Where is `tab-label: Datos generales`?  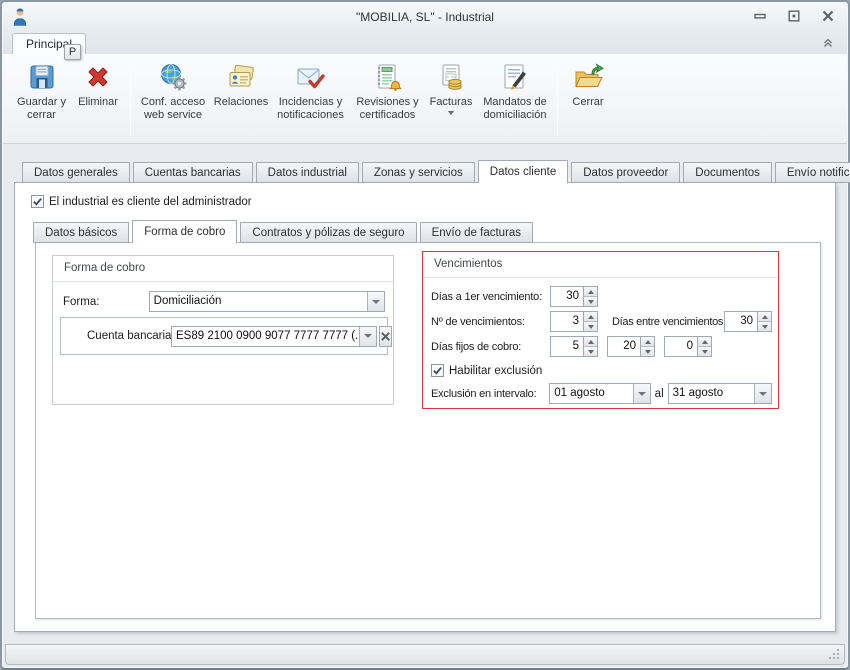
tab-label: Datos generales is located at coordinates (76, 173).